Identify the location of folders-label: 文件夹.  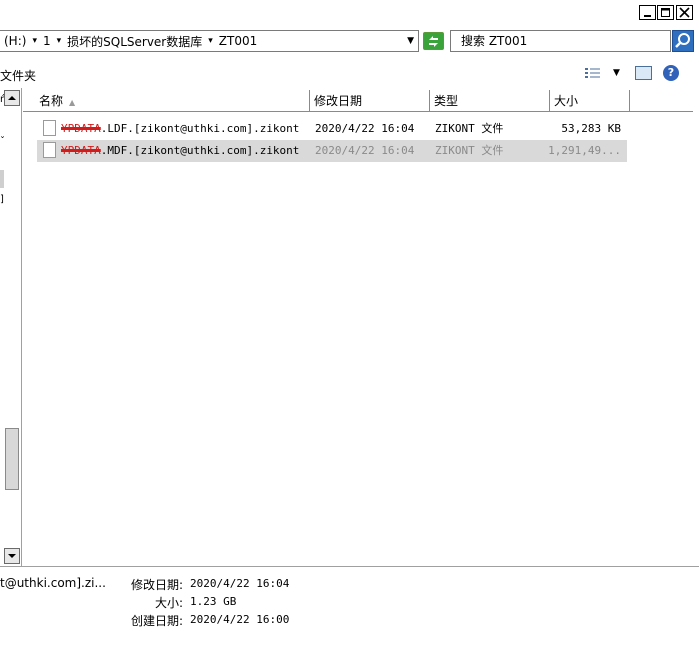
(18, 75).